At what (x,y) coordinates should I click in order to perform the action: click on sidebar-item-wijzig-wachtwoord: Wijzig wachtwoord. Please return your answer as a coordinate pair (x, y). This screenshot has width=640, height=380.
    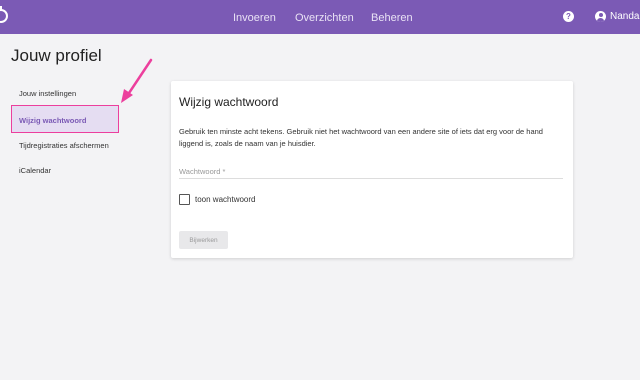
    Looking at the image, I should click on (52, 120).